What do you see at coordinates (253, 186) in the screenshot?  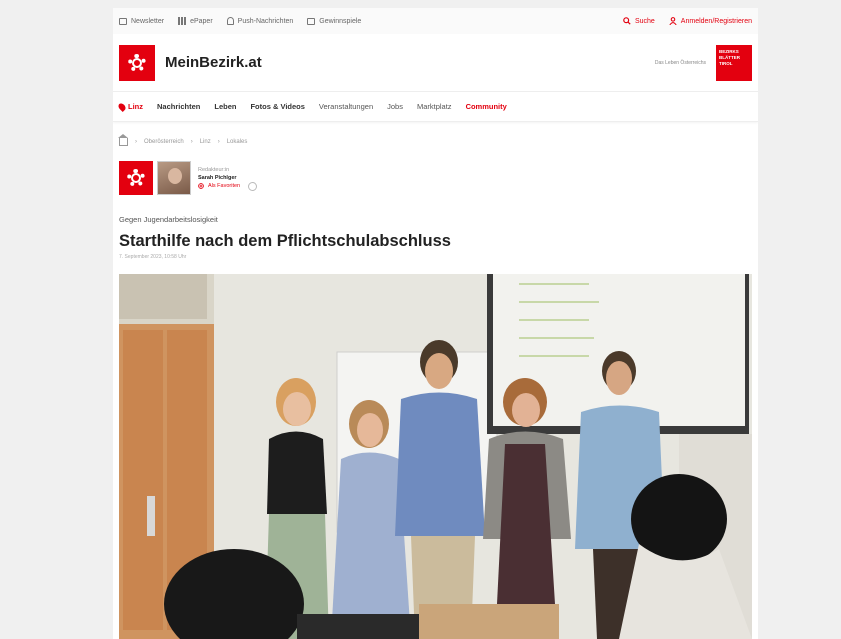 I see `info-icon` at bounding box center [253, 186].